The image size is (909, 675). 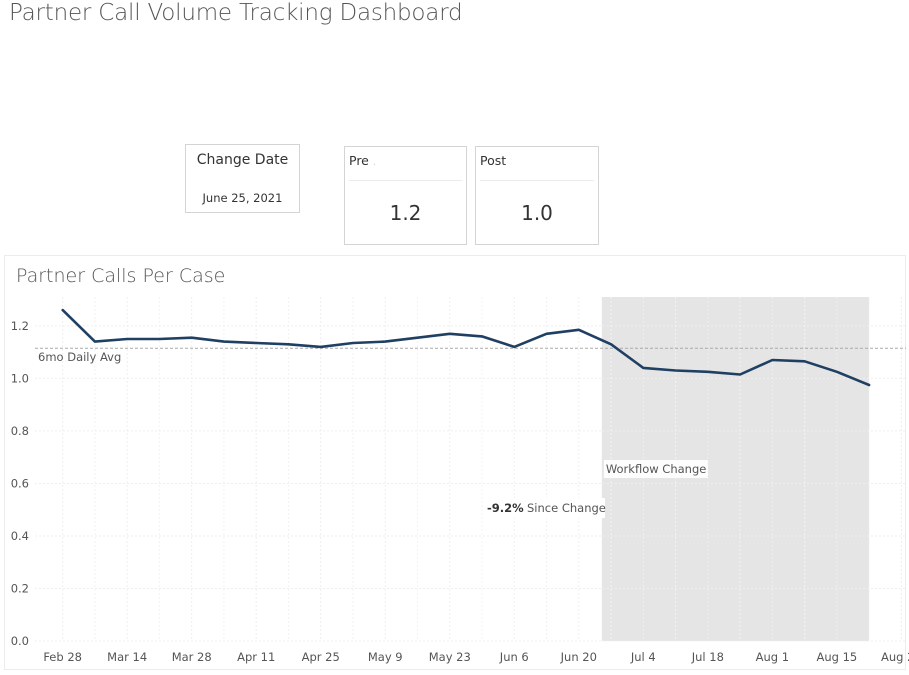 I want to click on x-tick-label: Aug 1, so click(x=772, y=657).